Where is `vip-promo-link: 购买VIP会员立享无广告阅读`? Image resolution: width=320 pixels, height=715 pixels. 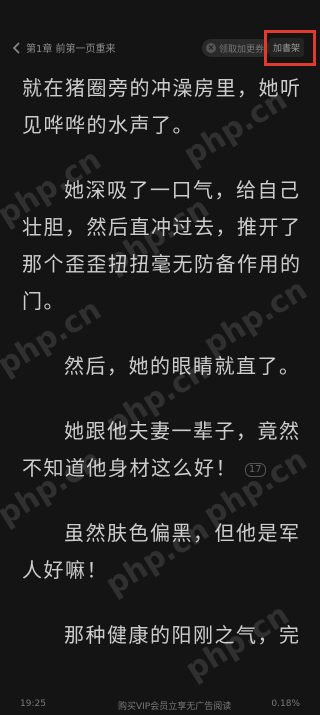 vip-promo-link: 购买VIP会员立享无广告阅读 is located at coordinates (174, 705).